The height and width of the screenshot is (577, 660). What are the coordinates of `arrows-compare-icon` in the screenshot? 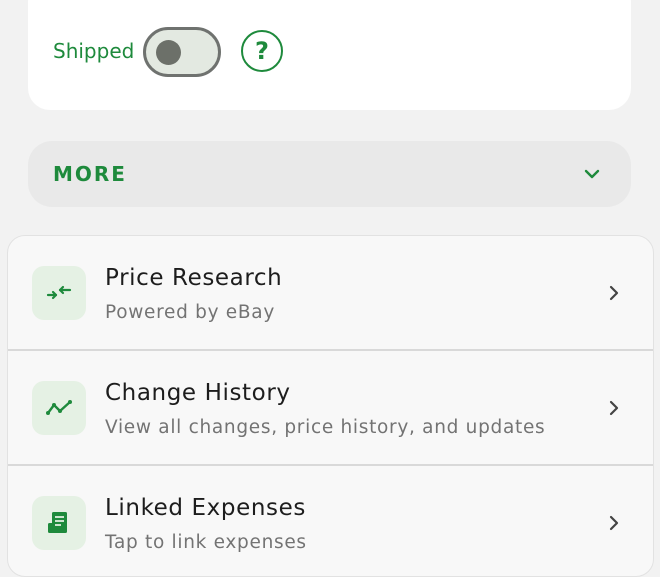 It's located at (59, 292).